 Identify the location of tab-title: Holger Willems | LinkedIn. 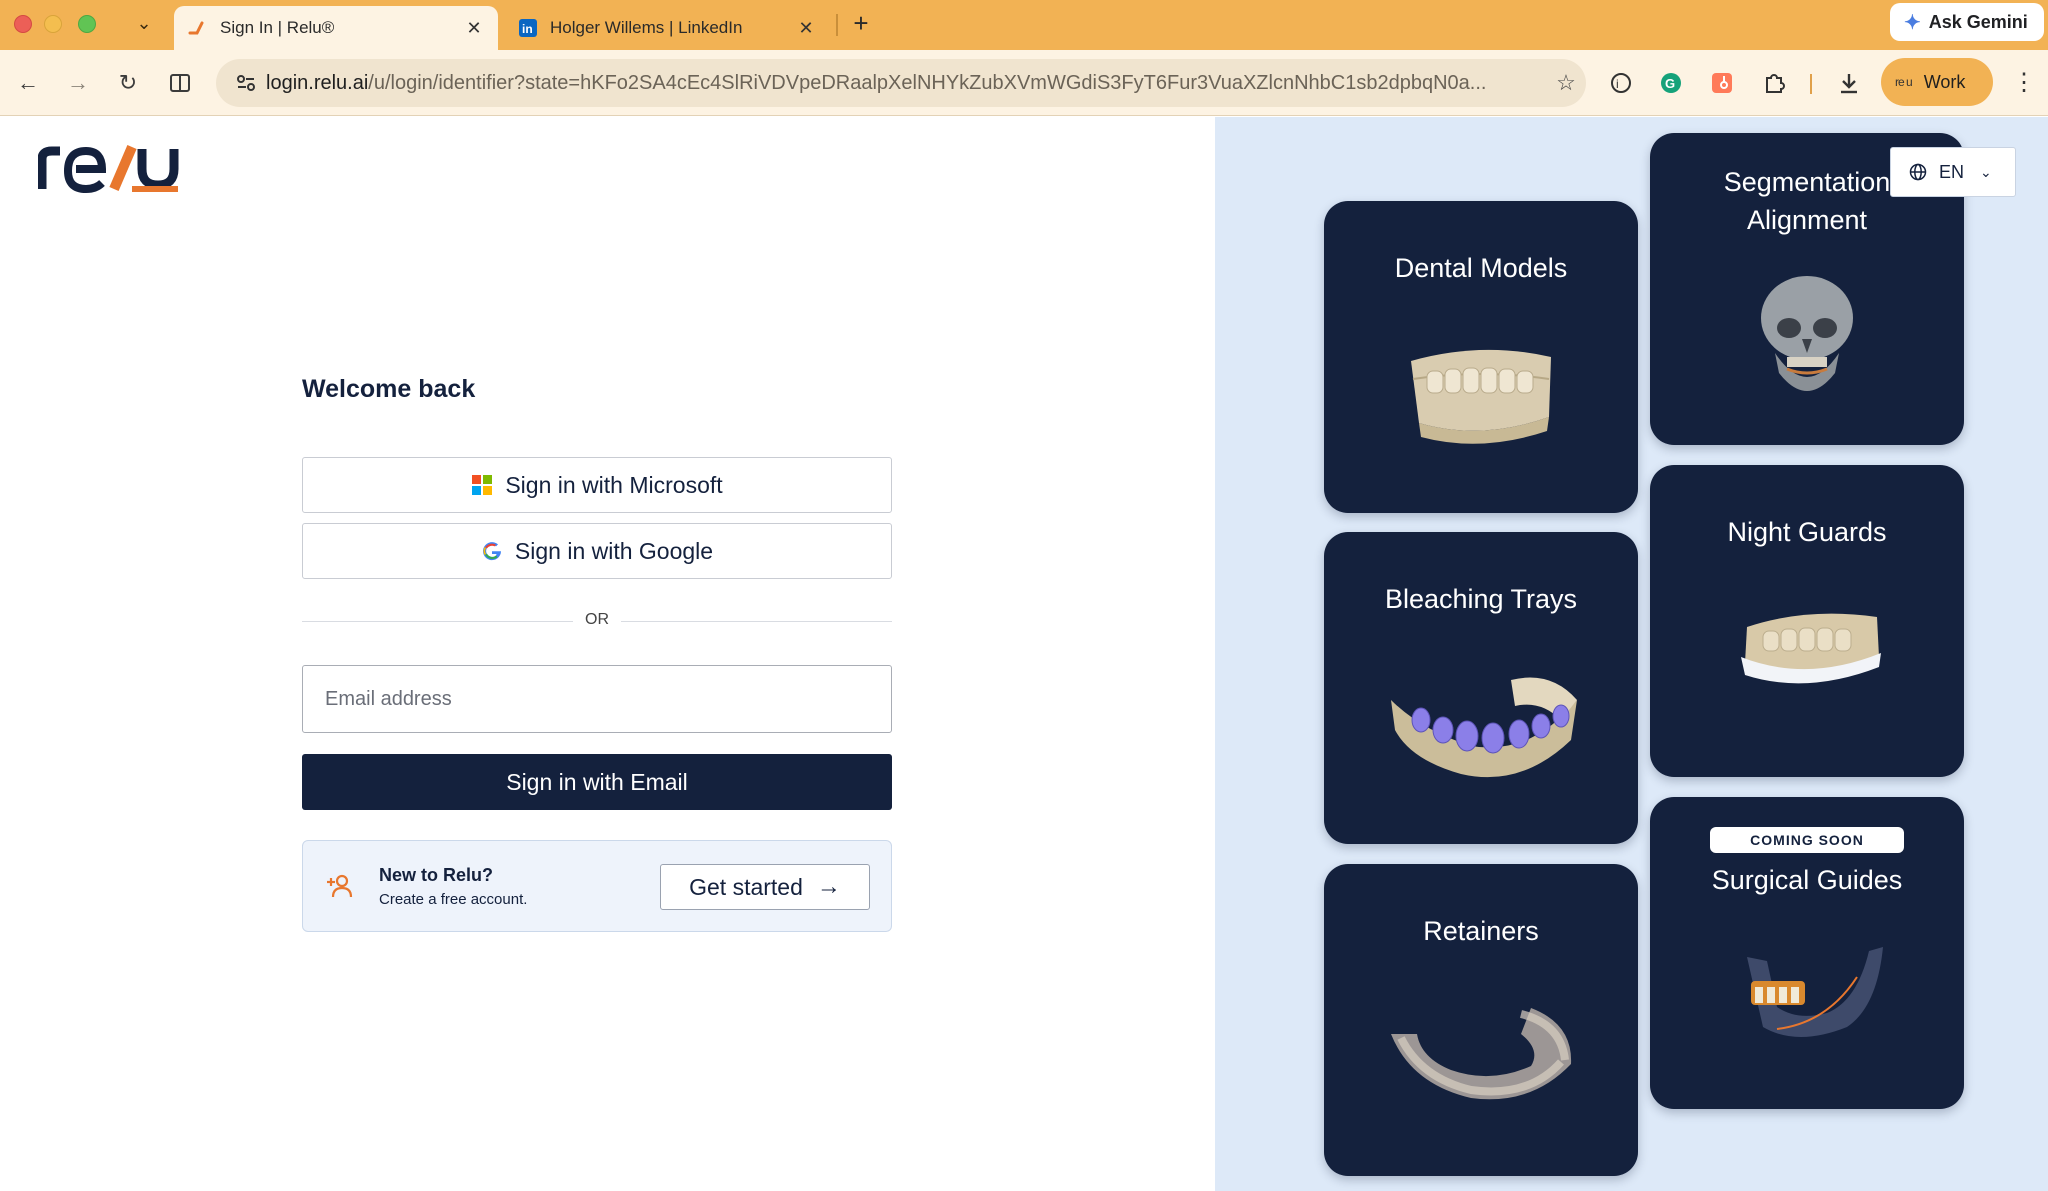
(646, 27).